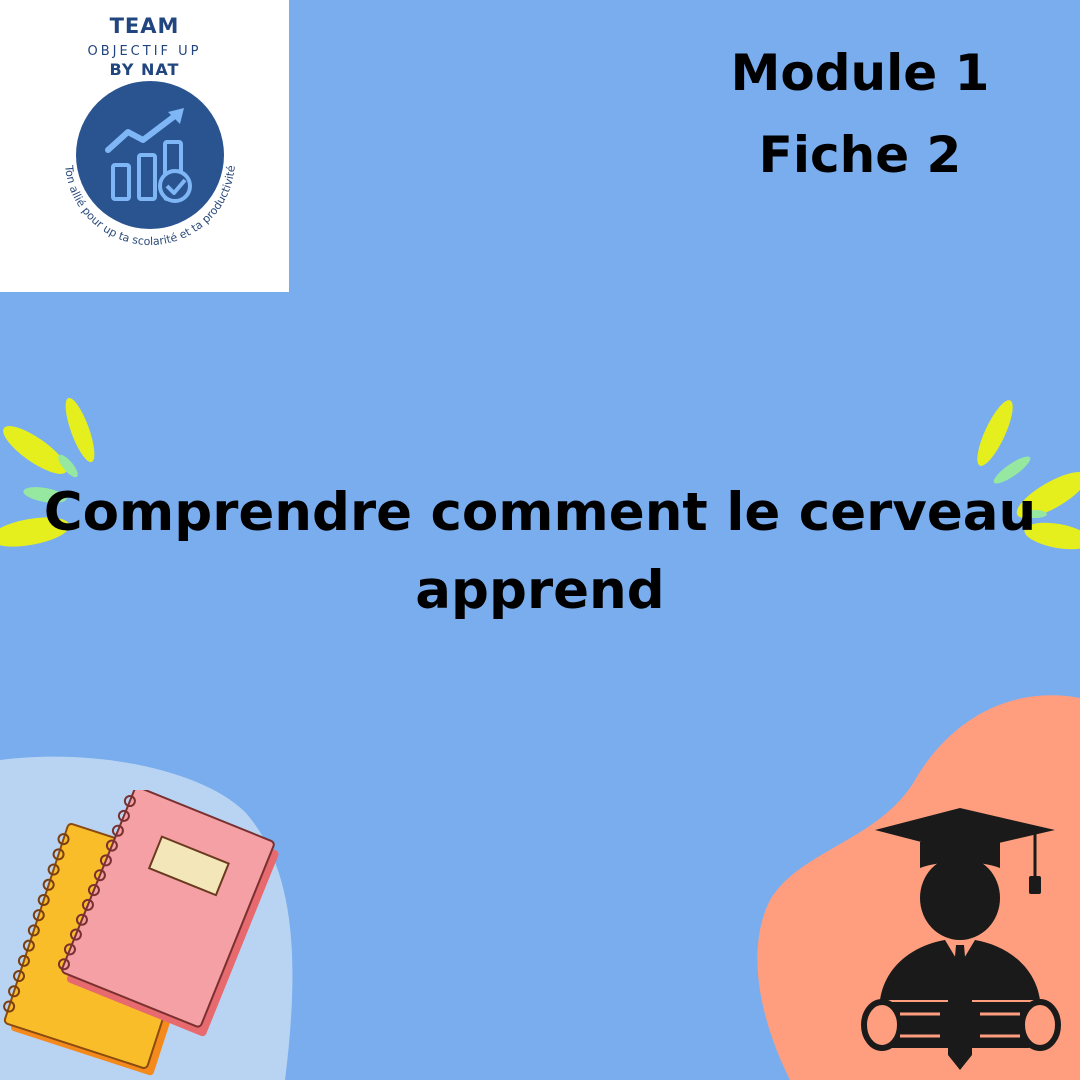  Describe the element at coordinates (961, 939) in the screenshot. I see `graduate-with-diploma-illustration` at that location.